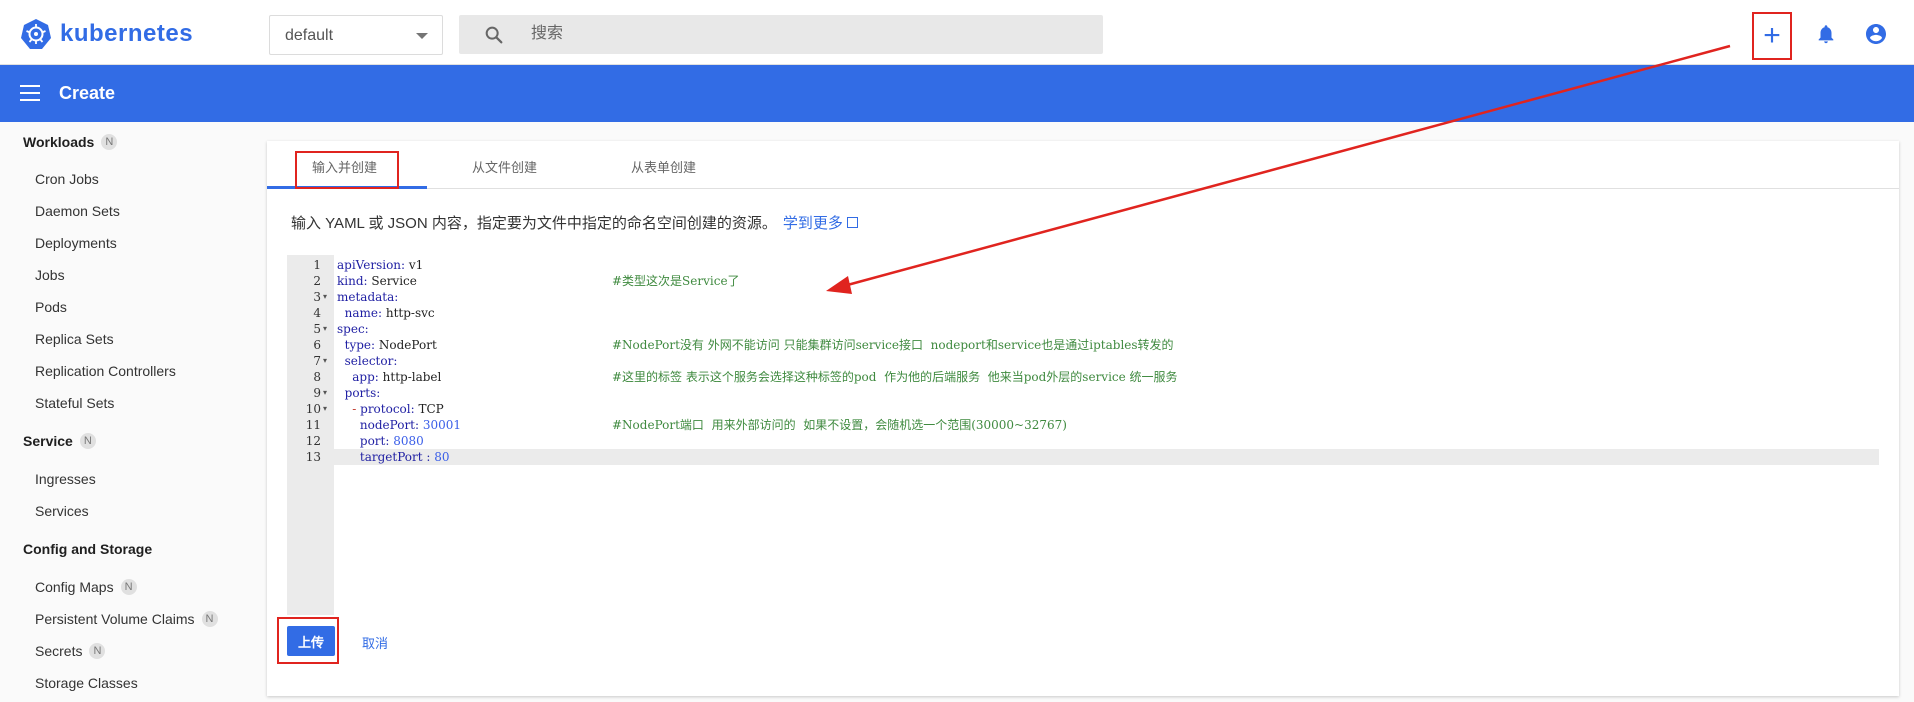  I want to click on create-button: +, so click(1772, 36).